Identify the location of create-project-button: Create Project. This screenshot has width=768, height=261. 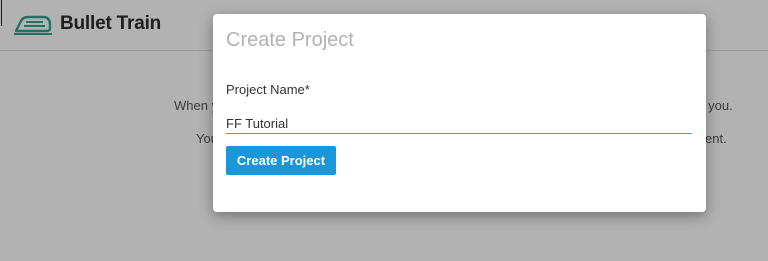
(281, 160).